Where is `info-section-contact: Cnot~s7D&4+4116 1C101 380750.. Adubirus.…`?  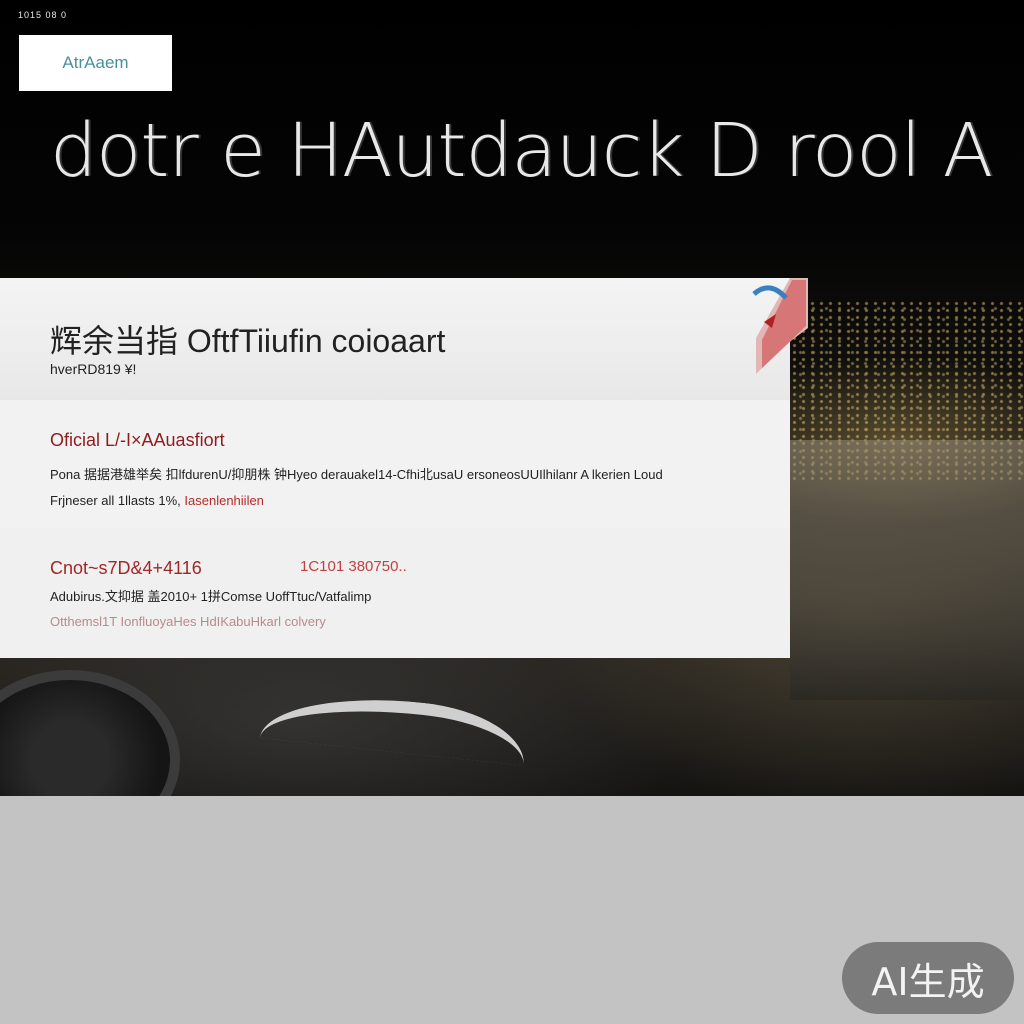 info-section-contact: Cnot~s7D&4+4116 1C101 380750.. Adubirus.… is located at coordinates (395, 593).